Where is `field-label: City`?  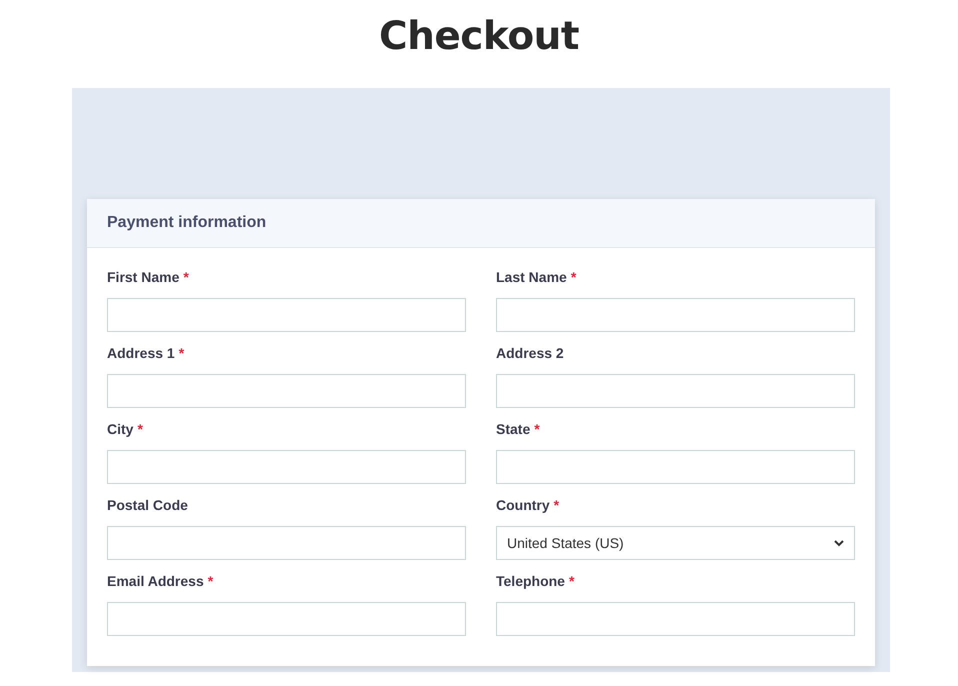 field-label: City is located at coordinates (120, 429).